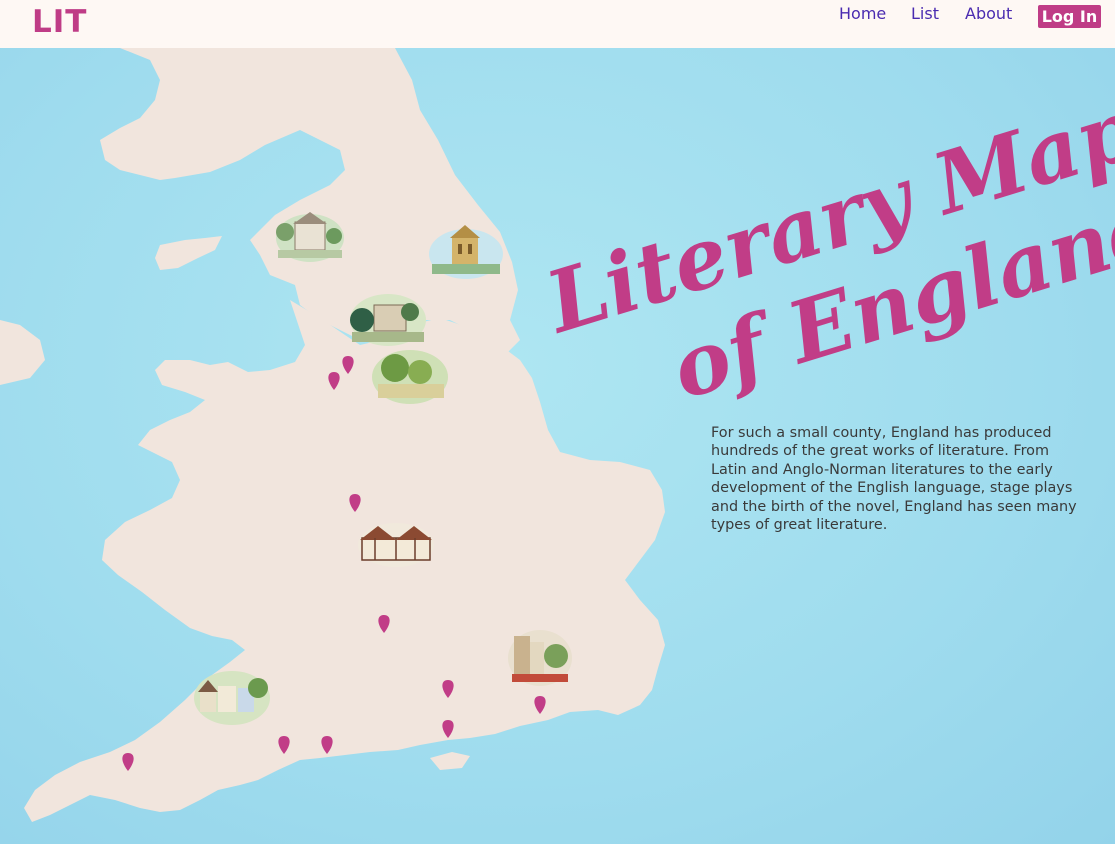  I want to click on illustration-london-street, so click(540, 658).